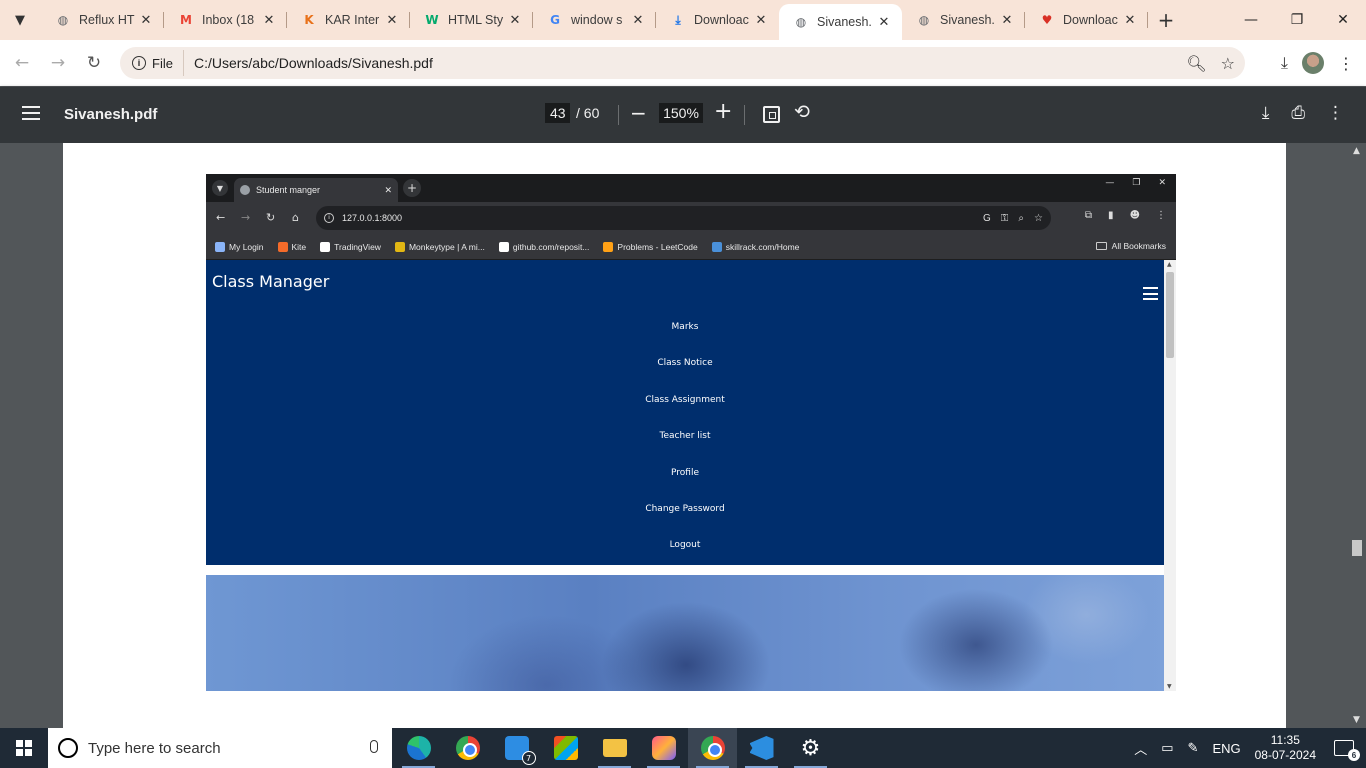 This screenshot has height=768, width=1366. I want to click on back-button: ←, so click(22, 63).